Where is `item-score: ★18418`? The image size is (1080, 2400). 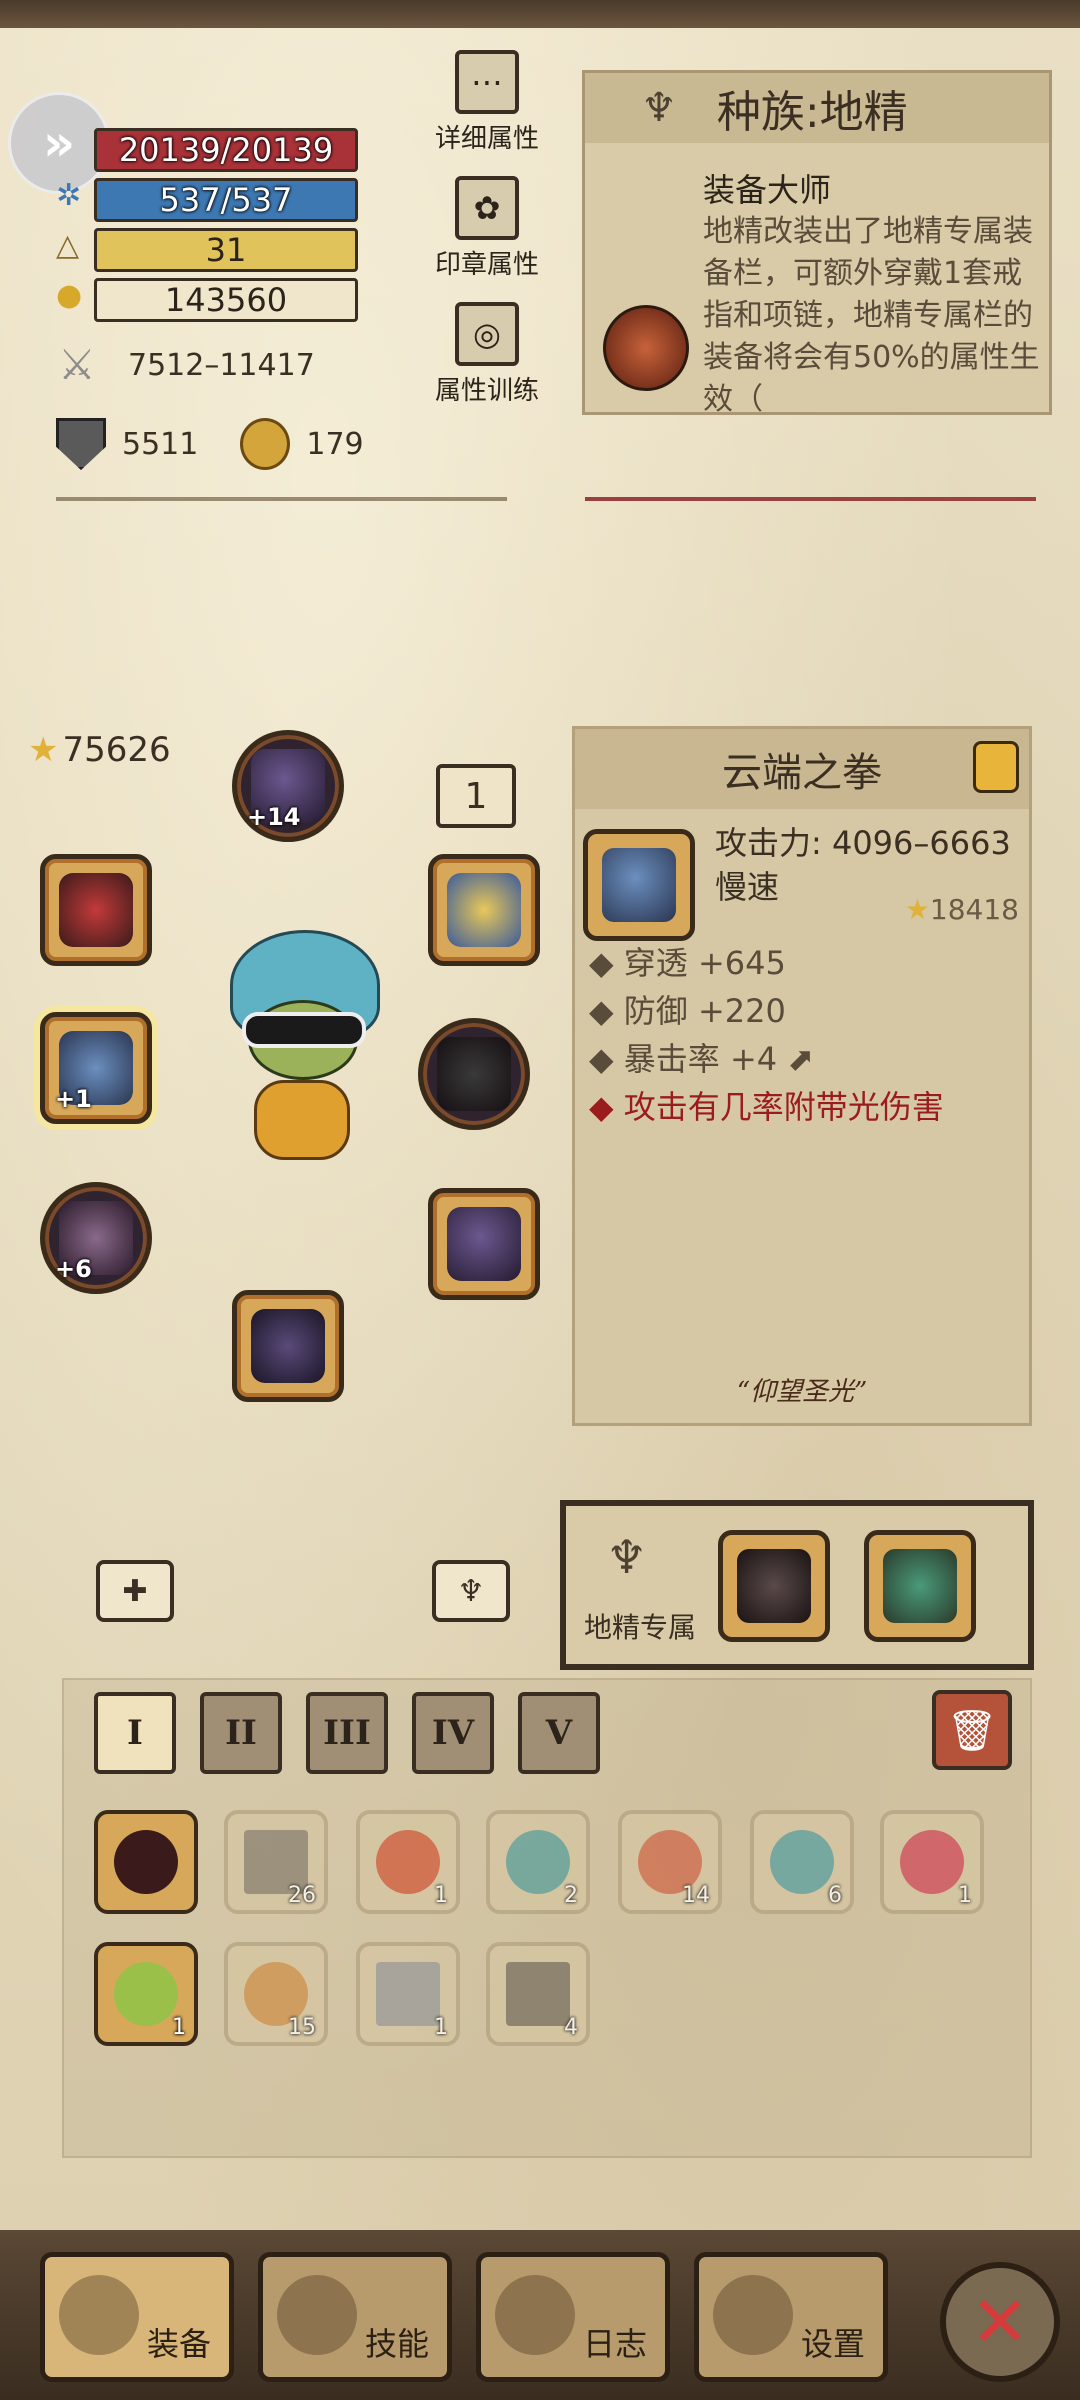 item-score: ★18418 is located at coordinates (962, 909).